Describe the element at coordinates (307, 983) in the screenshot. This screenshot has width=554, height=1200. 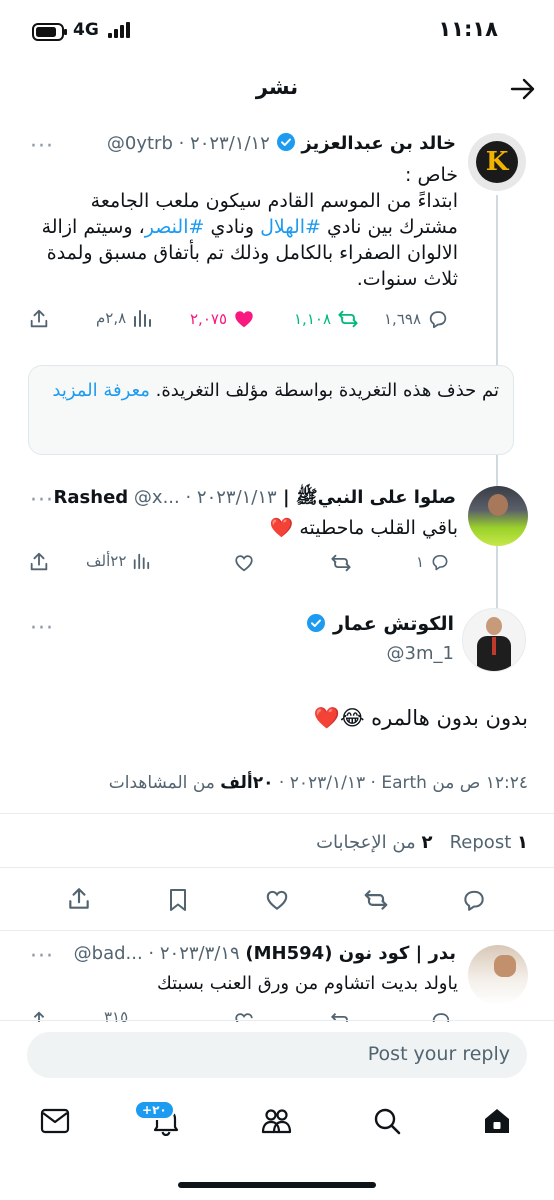
I see `tweet-text: ياولد بديت اتشاوم من ورق العنب بسبتك` at that location.